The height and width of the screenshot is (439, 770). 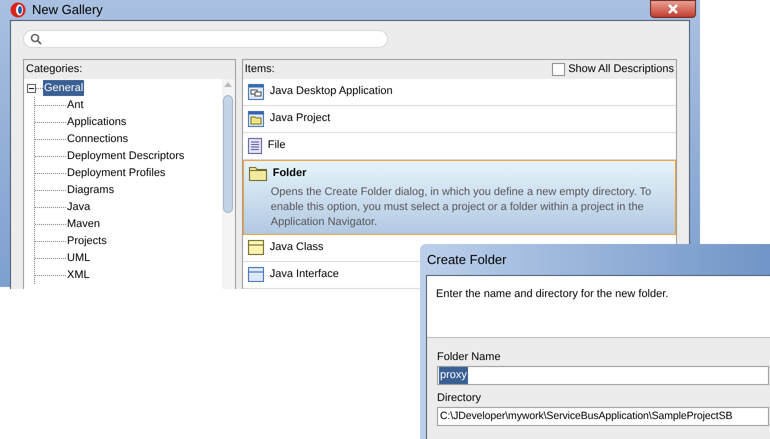 I want to click on item-title: Folder, so click(x=289, y=174).